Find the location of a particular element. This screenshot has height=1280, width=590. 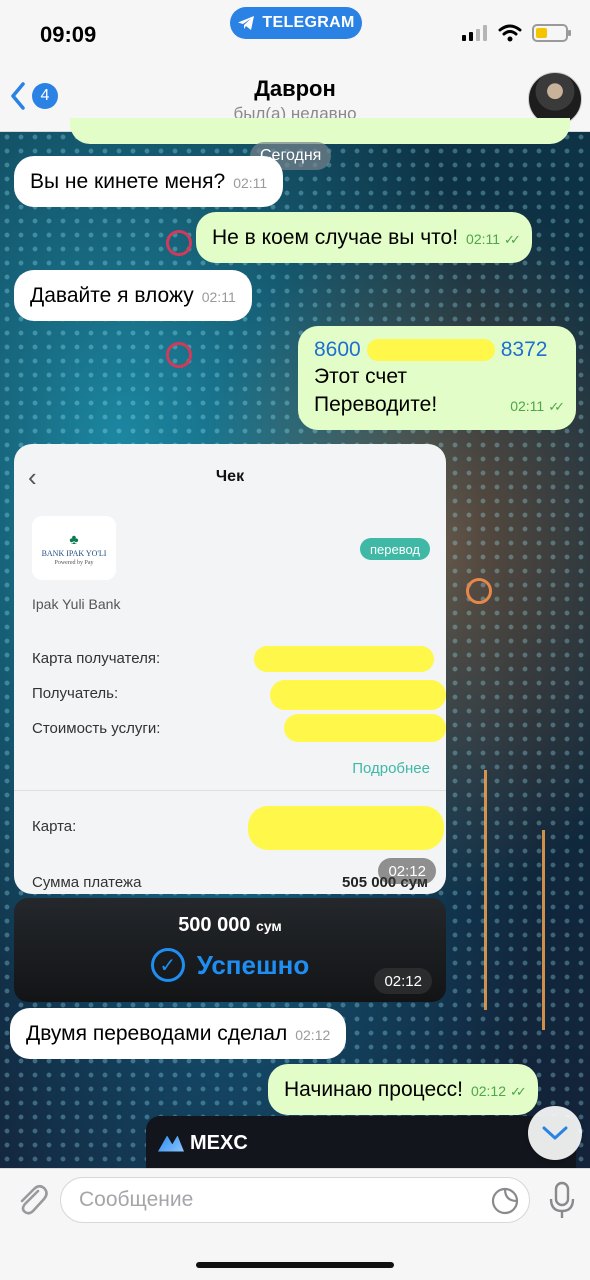

card-number-line: 8600 8372 is located at coordinates (437, 349).